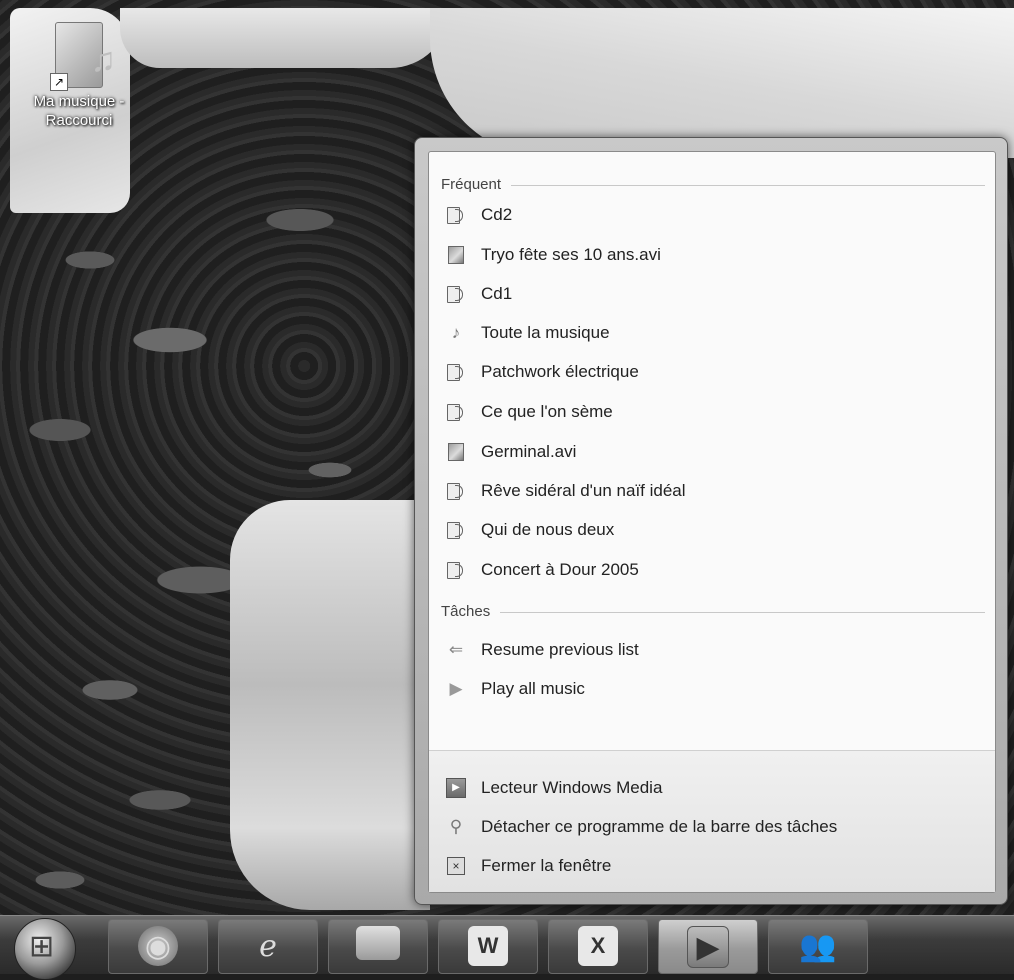 Image resolution: width=1014 pixels, height=980 pixels. What do you see at coordinates (79, 111) in the screenshot?
I see `desktop-shortcut-label: Ma musique - Raccourci` at bounding box center [79, 111].